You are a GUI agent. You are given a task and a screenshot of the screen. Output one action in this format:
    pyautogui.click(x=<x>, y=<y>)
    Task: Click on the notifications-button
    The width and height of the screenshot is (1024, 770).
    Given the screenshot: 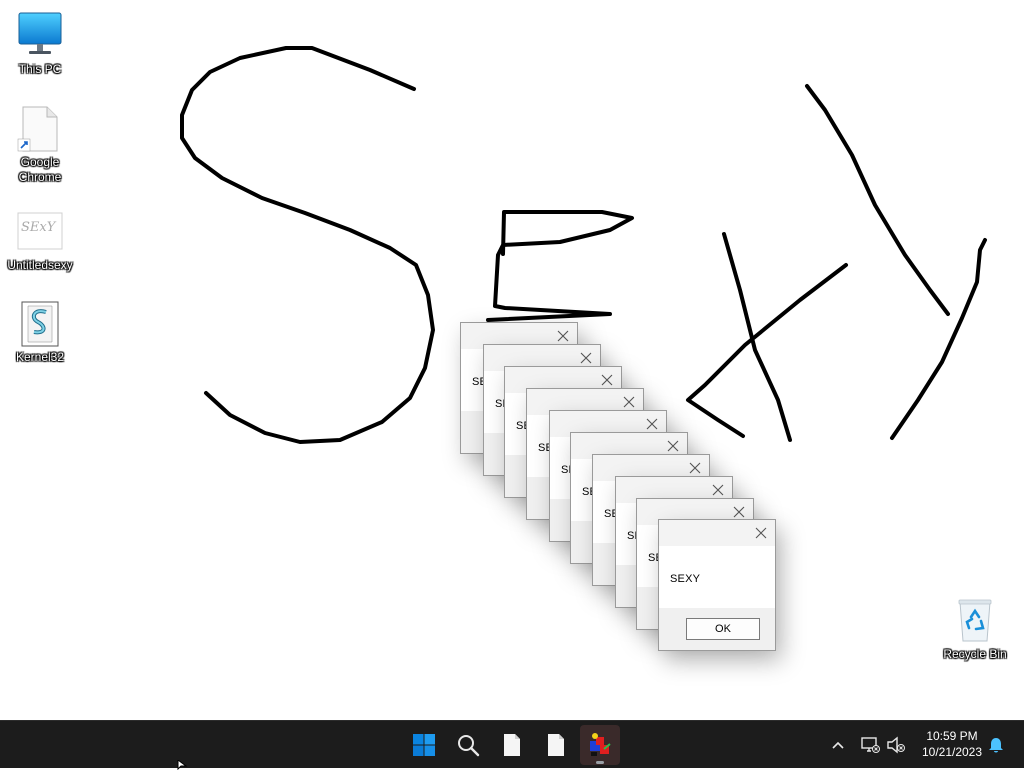 What is the action you would take?
    pyautogui.click(x=996, y=745)
    